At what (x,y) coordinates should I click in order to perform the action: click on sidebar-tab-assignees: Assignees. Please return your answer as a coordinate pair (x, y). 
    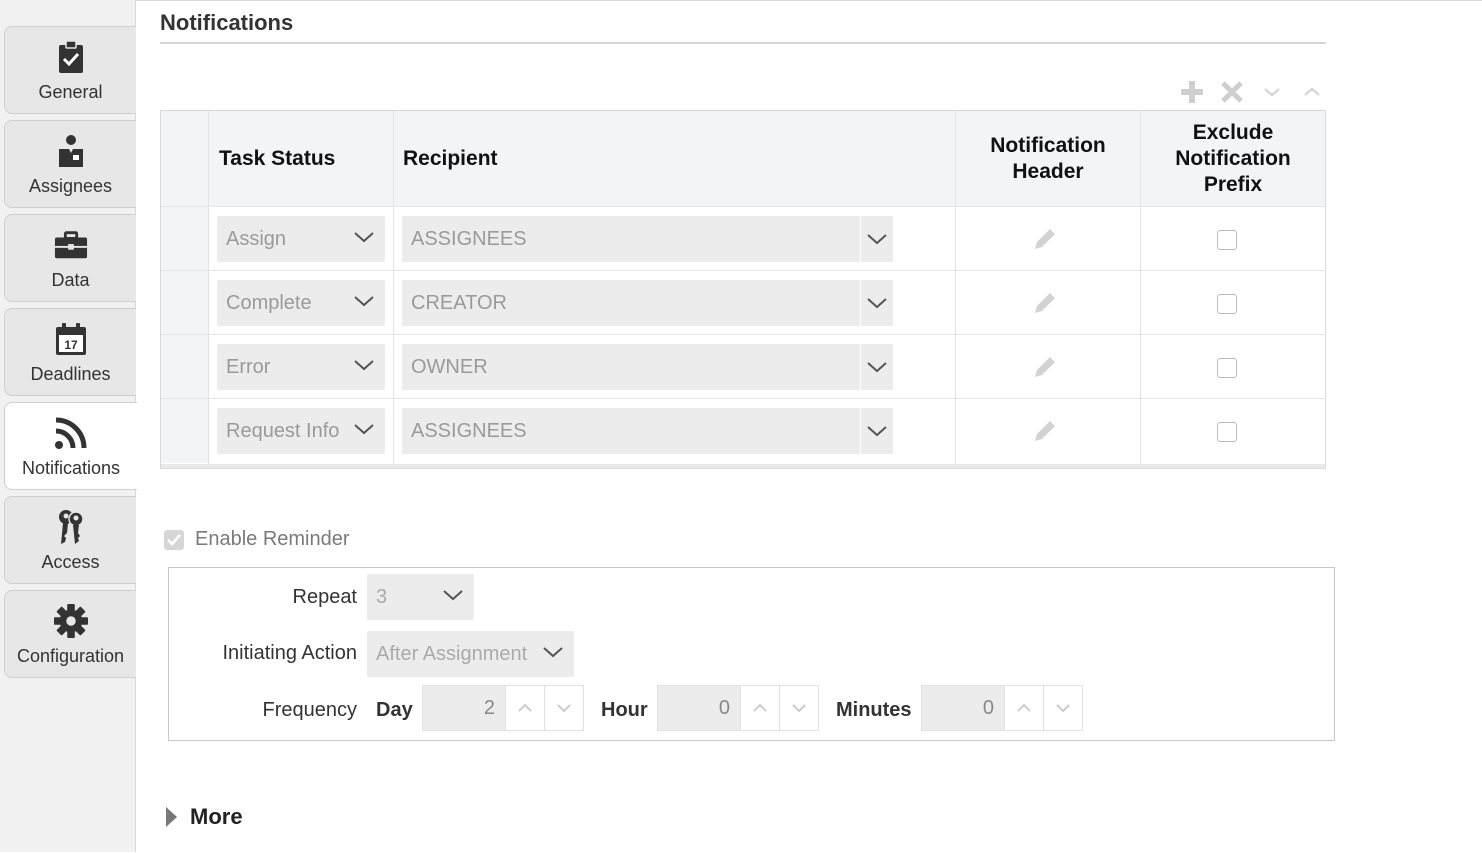
    Looking at the image, I should click on (70, 164).